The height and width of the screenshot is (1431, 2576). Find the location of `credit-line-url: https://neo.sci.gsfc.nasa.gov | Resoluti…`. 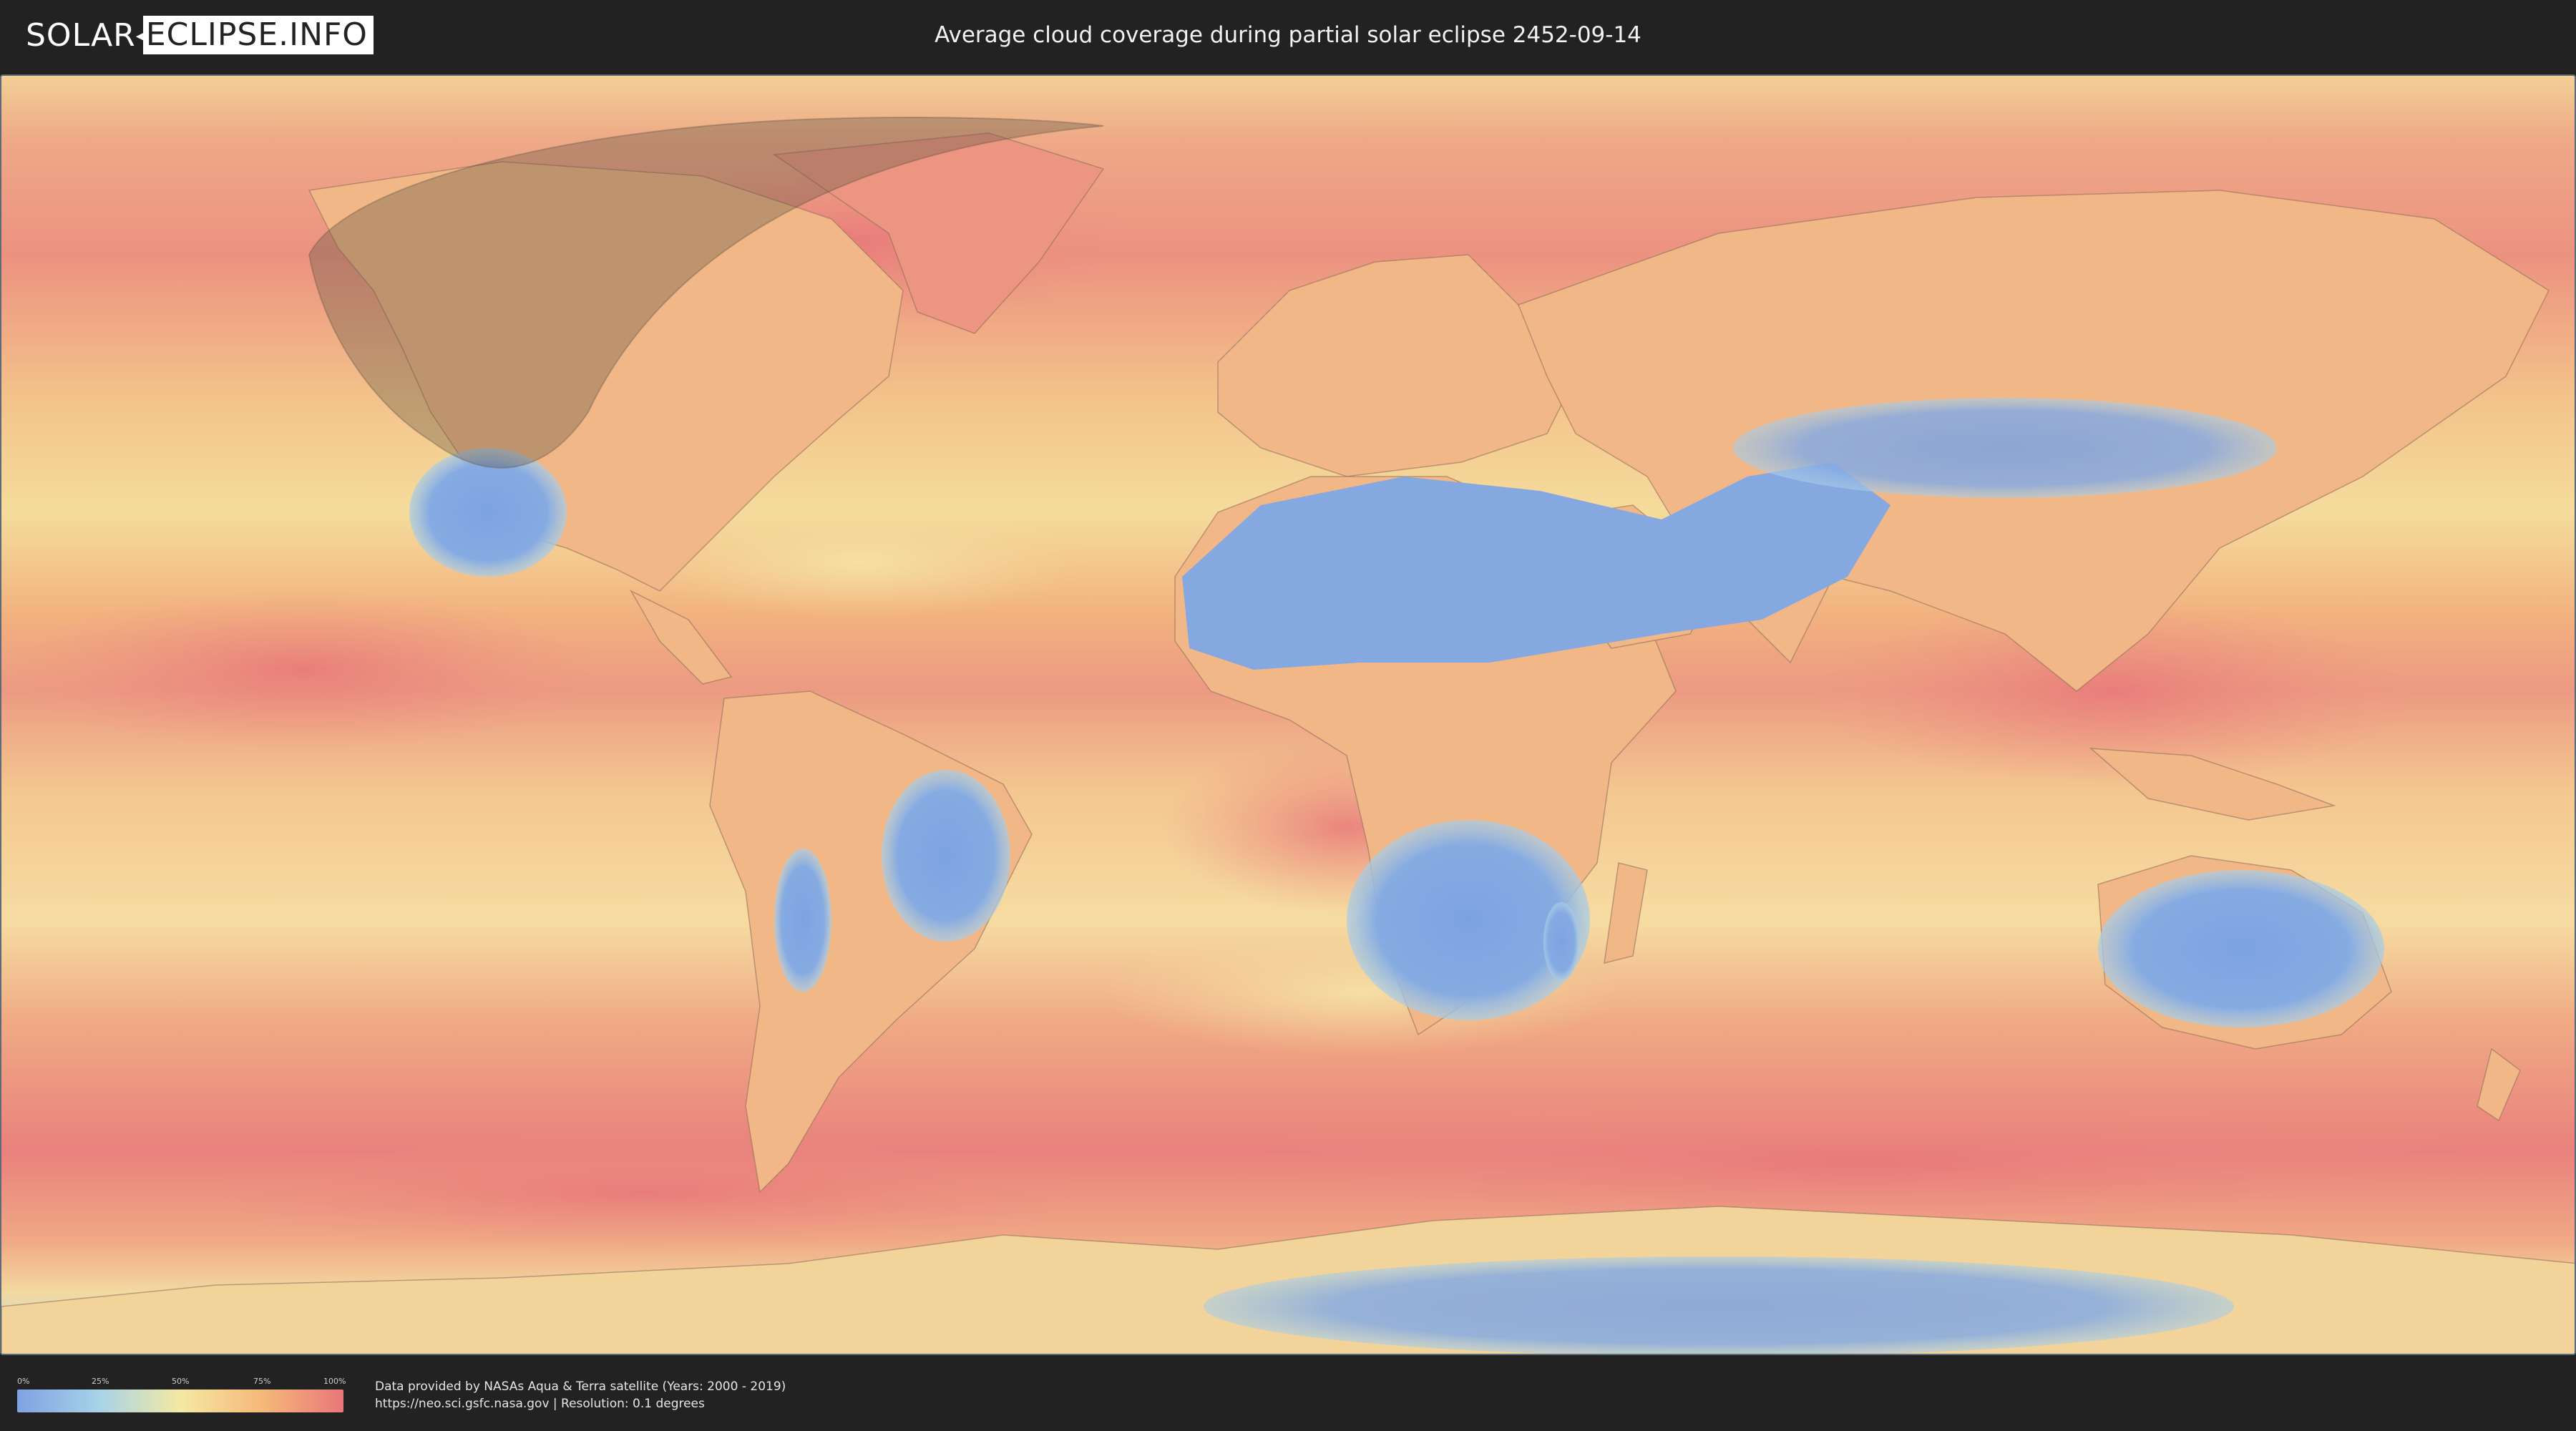

credit-line-url: https://neo.sci.gsfc.nasa.gov | Resoluti… is located at coordinates (540, 1404).